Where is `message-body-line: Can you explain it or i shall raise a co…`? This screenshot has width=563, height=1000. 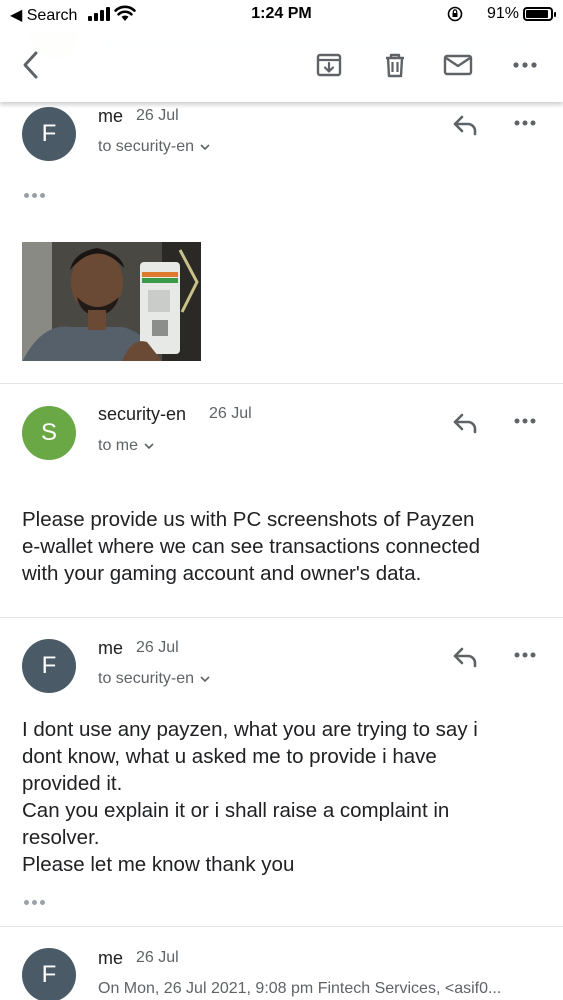 message-body-line: Can you explain it or i shall raise a co… is located at coordinates (236, 810).